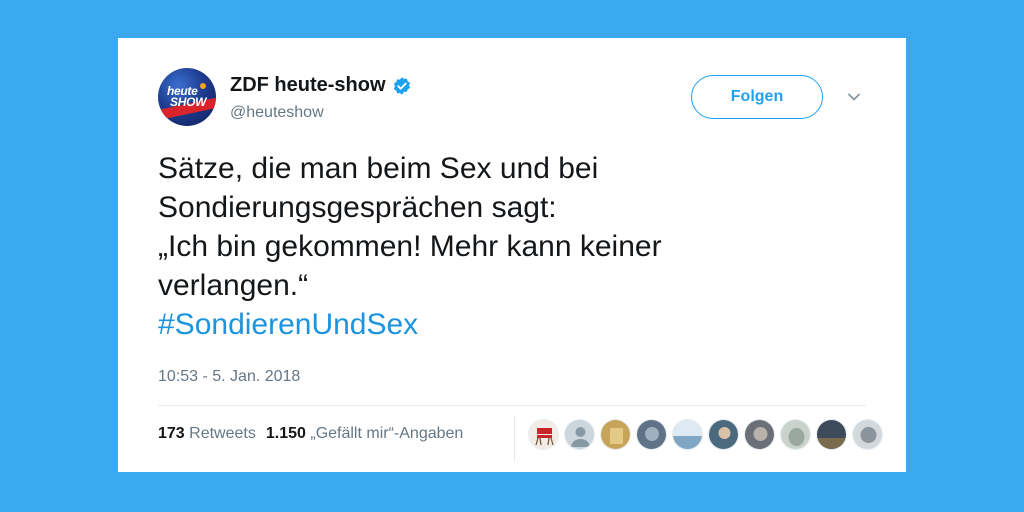  I want to click on retweets-label: Retweets, so click(222, 433).